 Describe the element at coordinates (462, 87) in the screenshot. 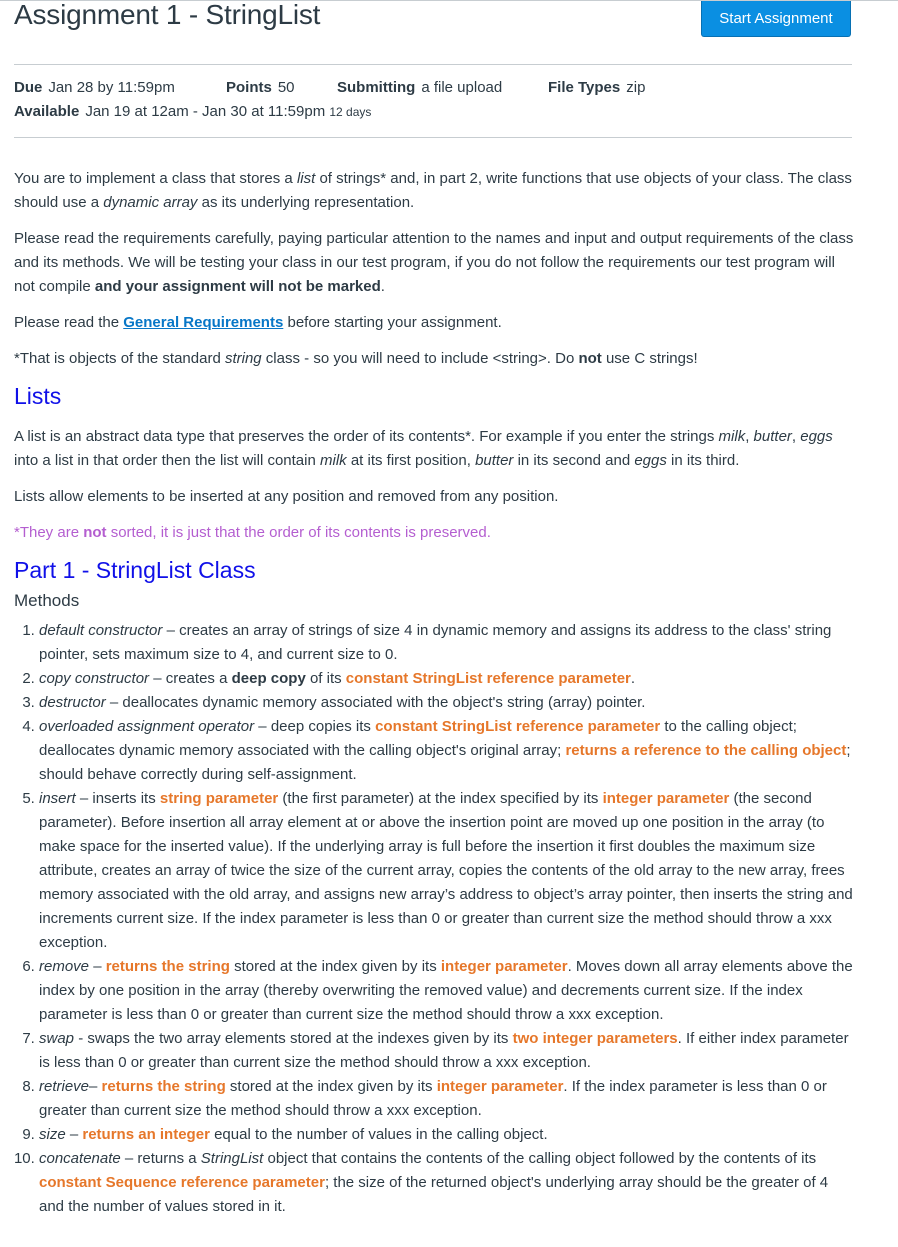

I see `submitting-value: a file upload` at that location.